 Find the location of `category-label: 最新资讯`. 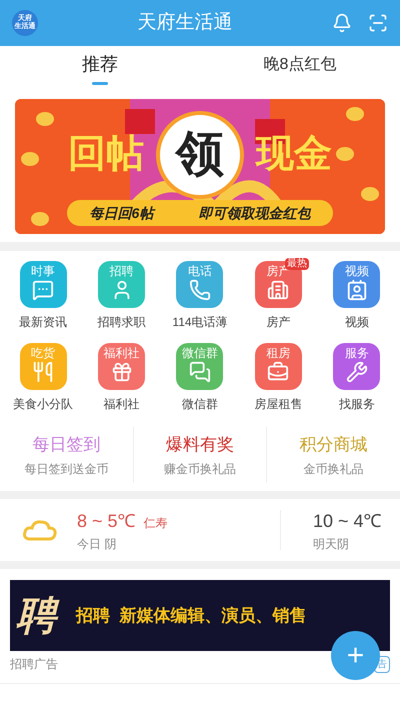

category-label: 最新资讯 is located at coordinates (43, 322).